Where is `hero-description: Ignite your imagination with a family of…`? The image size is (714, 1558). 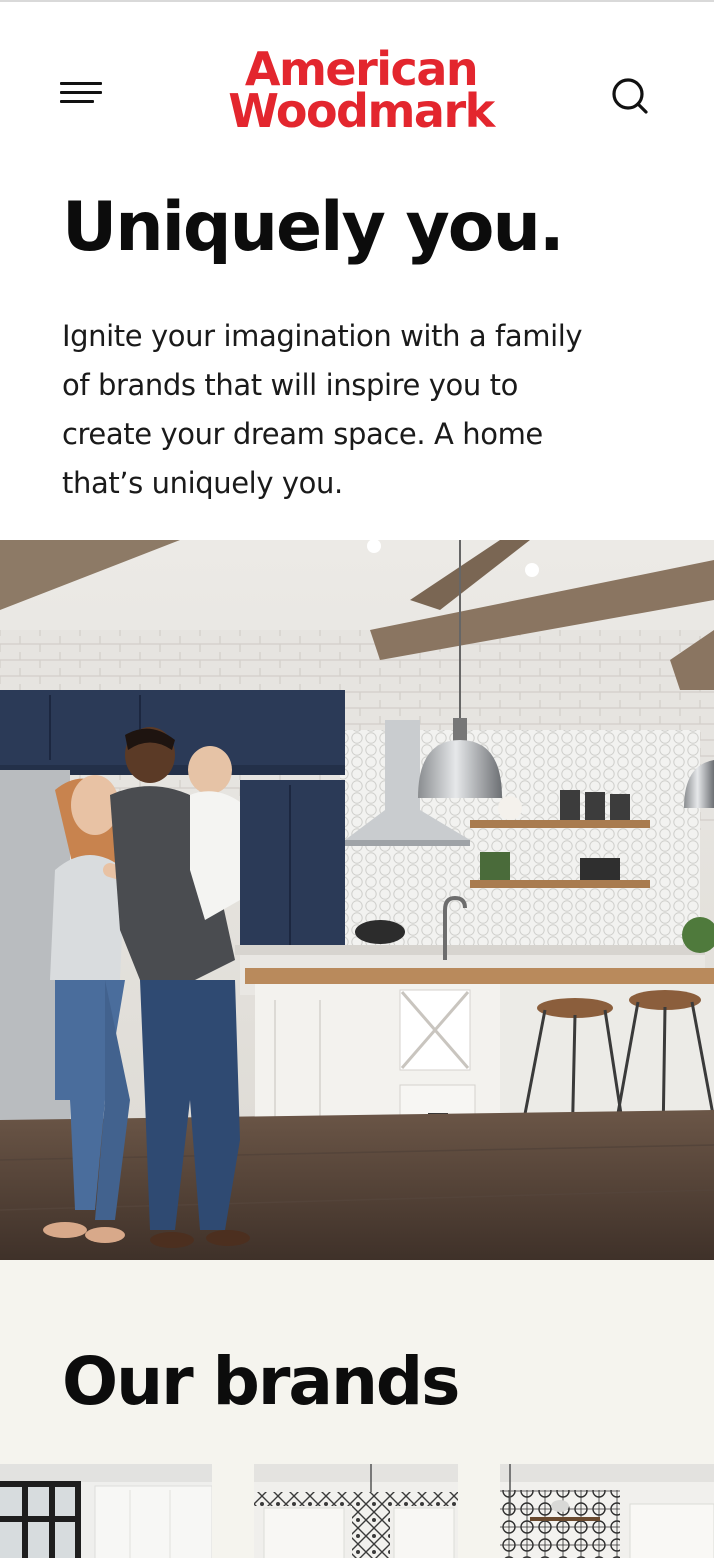
hero-description: Ignite your imagination with a family of… is located at coordinates (322, 409).